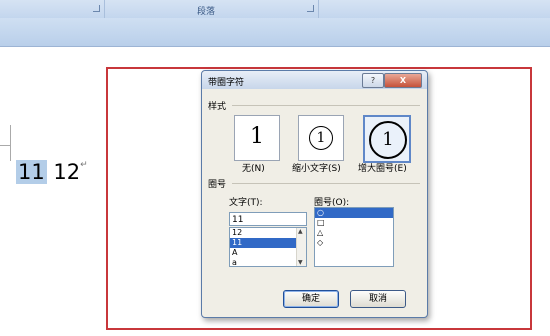  I want to click on ring-section-label: 圈号, so click(217, 185).